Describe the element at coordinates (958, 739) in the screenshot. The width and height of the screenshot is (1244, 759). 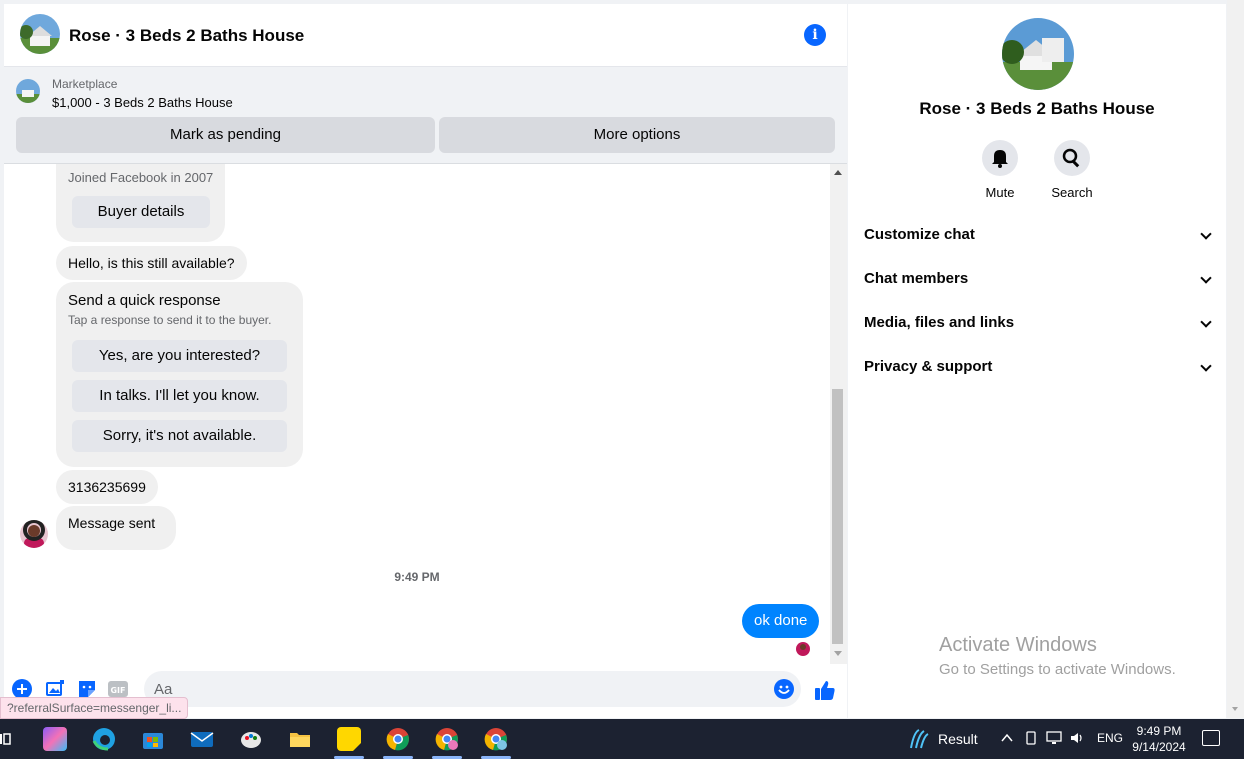
I see `weather-widget-label: Result` at that location.